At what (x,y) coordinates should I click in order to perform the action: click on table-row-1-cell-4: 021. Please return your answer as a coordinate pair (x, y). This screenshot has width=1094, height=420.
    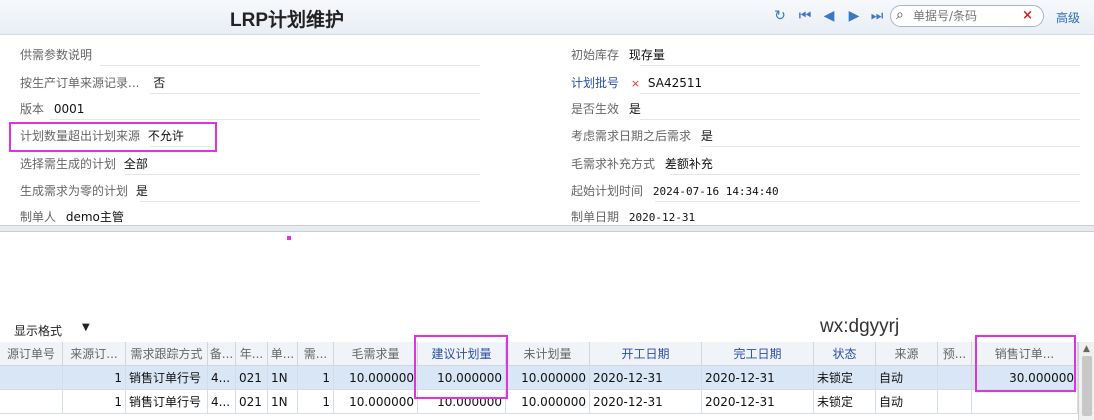
    Looking at the image, I should click on (252, 402).